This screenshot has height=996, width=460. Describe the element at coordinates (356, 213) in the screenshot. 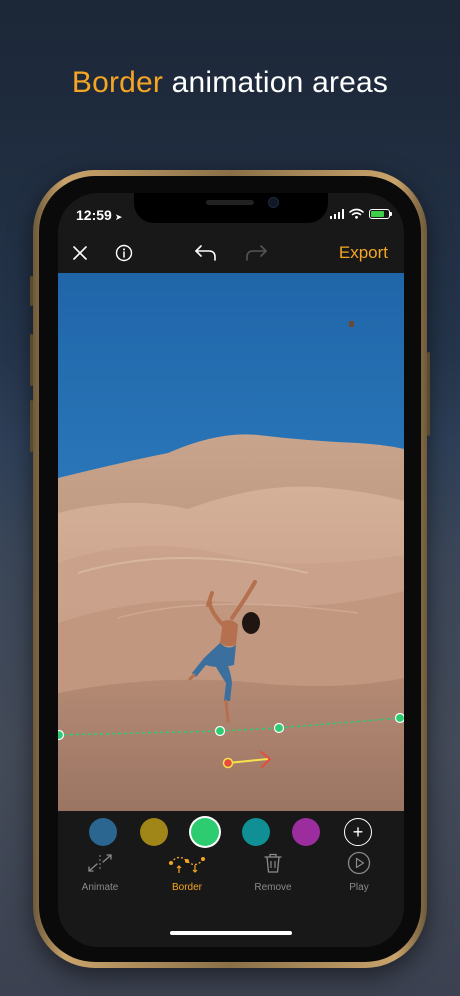

I see `wifi-icon` at that location.